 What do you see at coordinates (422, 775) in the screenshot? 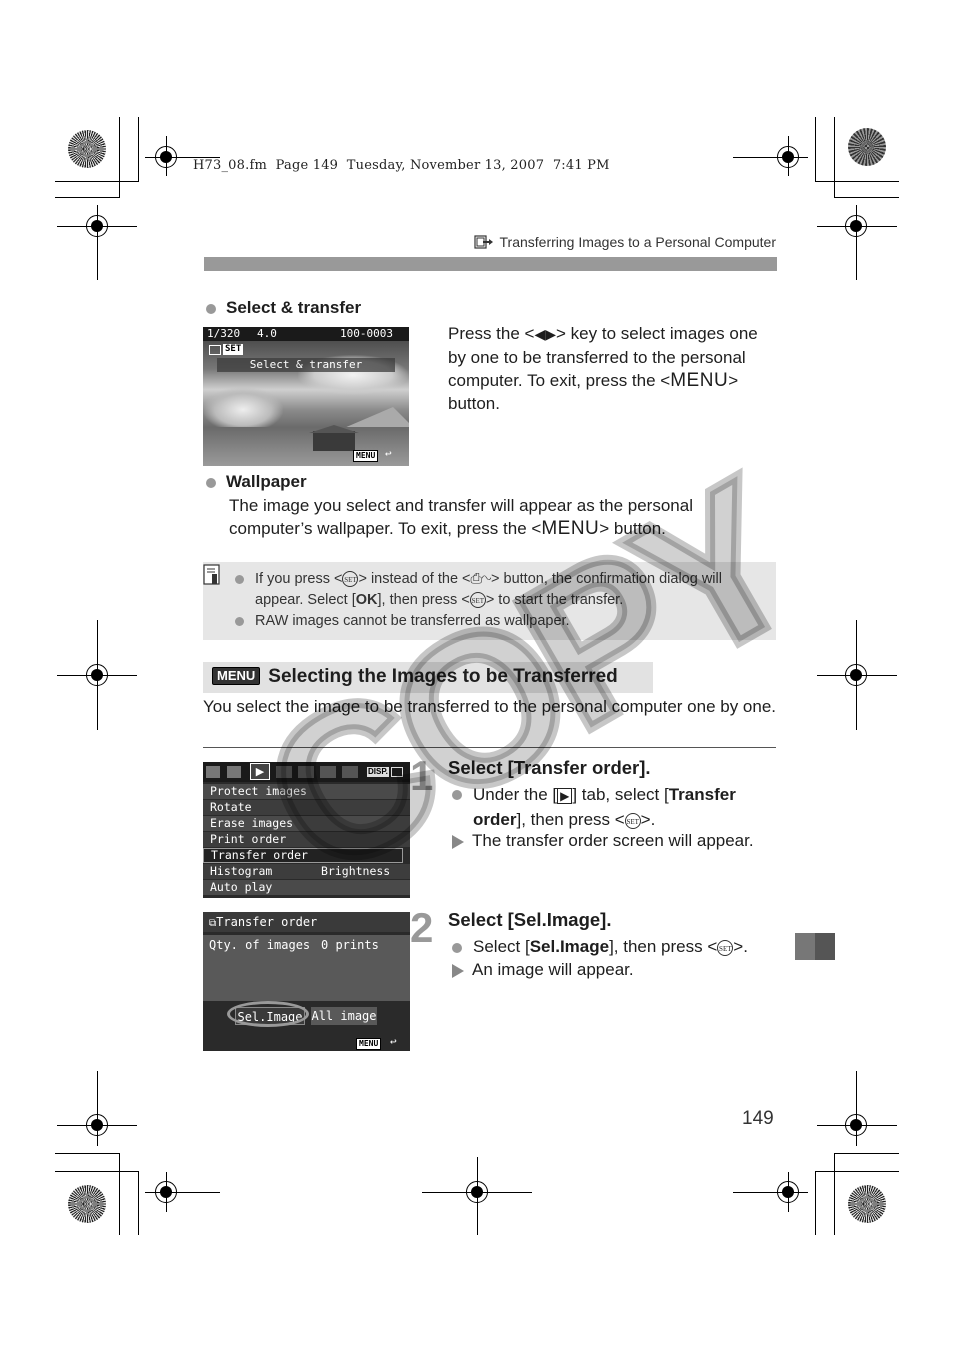
I see `step-number: 1` at bounding box center [422, 775].